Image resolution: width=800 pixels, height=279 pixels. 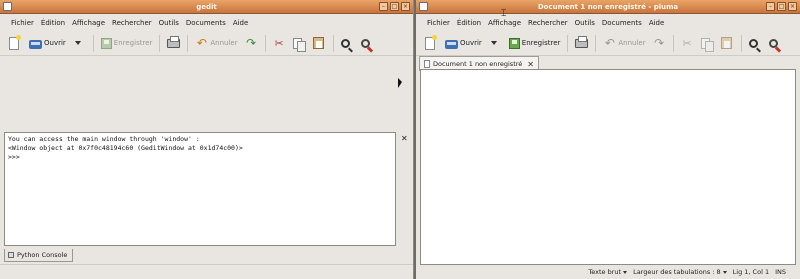 What do you see at coordinates (478, 64) in the screenshot?
I see `tab-document-label: Document 1 non enregistré` at bounding box center [478, 64].